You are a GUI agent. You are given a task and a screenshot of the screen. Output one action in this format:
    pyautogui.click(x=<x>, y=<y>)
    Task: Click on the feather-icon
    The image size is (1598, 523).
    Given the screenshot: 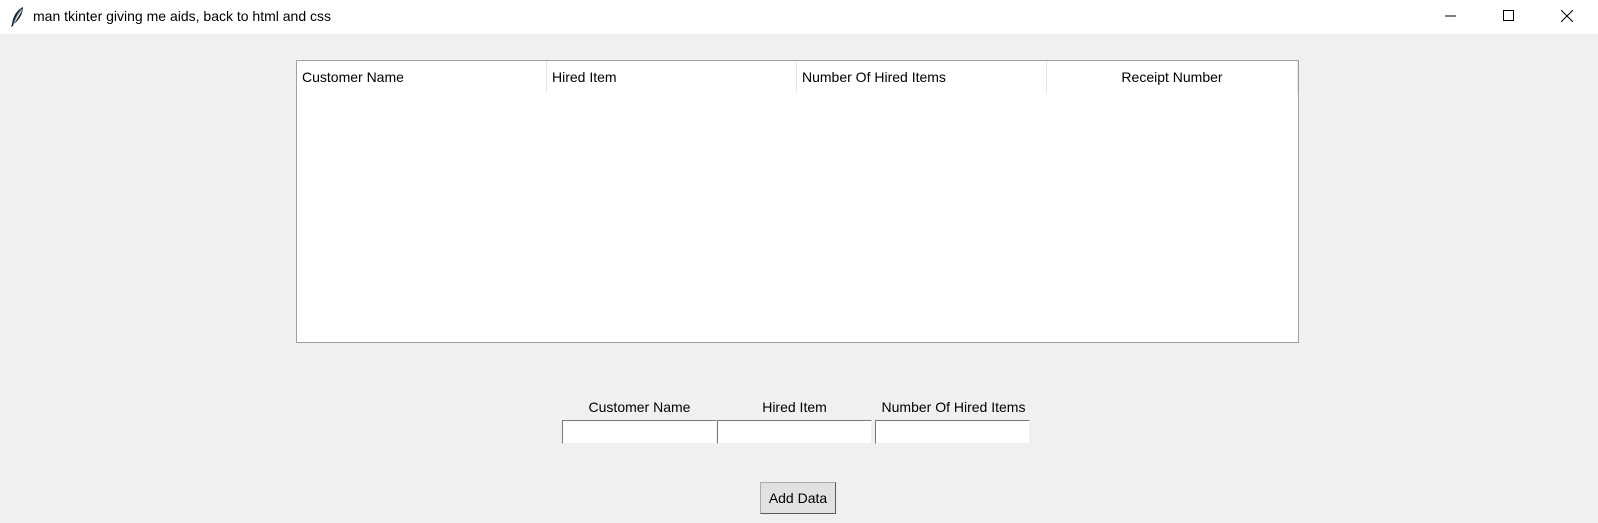 What is the action you would take?
    pyautogui.click(x=18, y=17)
    